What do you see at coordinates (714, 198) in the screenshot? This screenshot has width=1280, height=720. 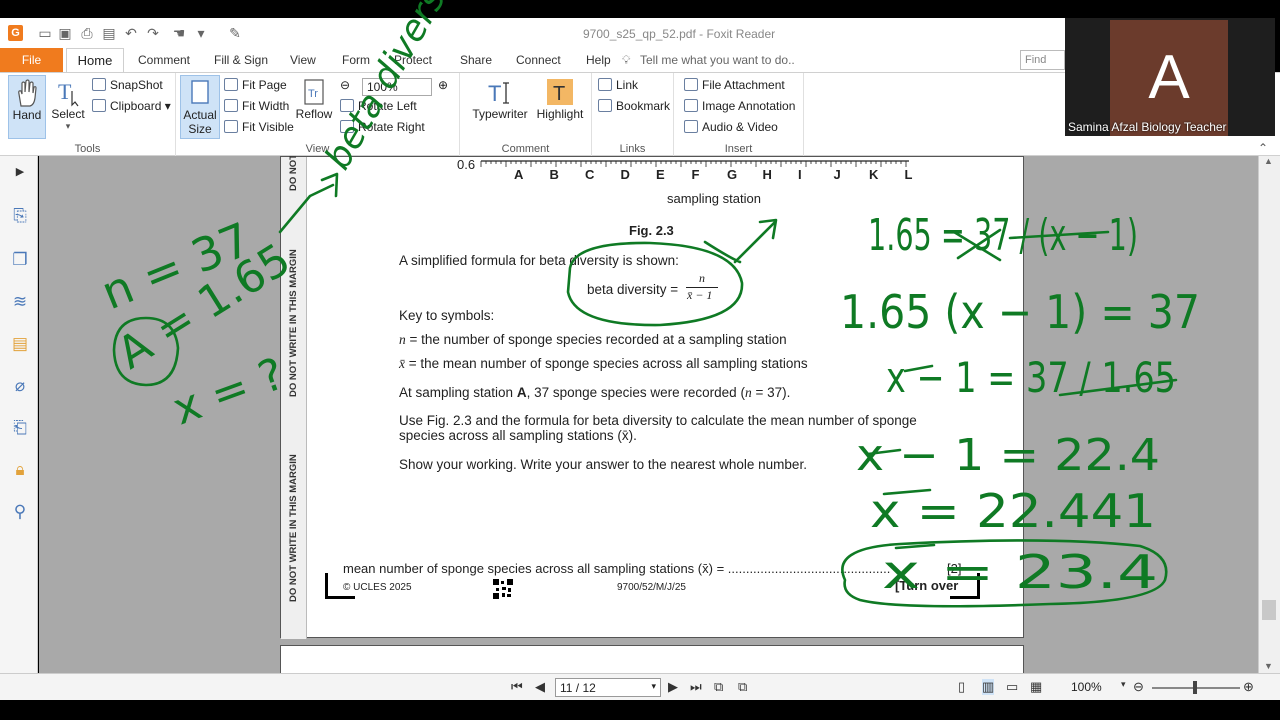 I see `x-axis-label: sampling station` at bounding box center [714, 198].